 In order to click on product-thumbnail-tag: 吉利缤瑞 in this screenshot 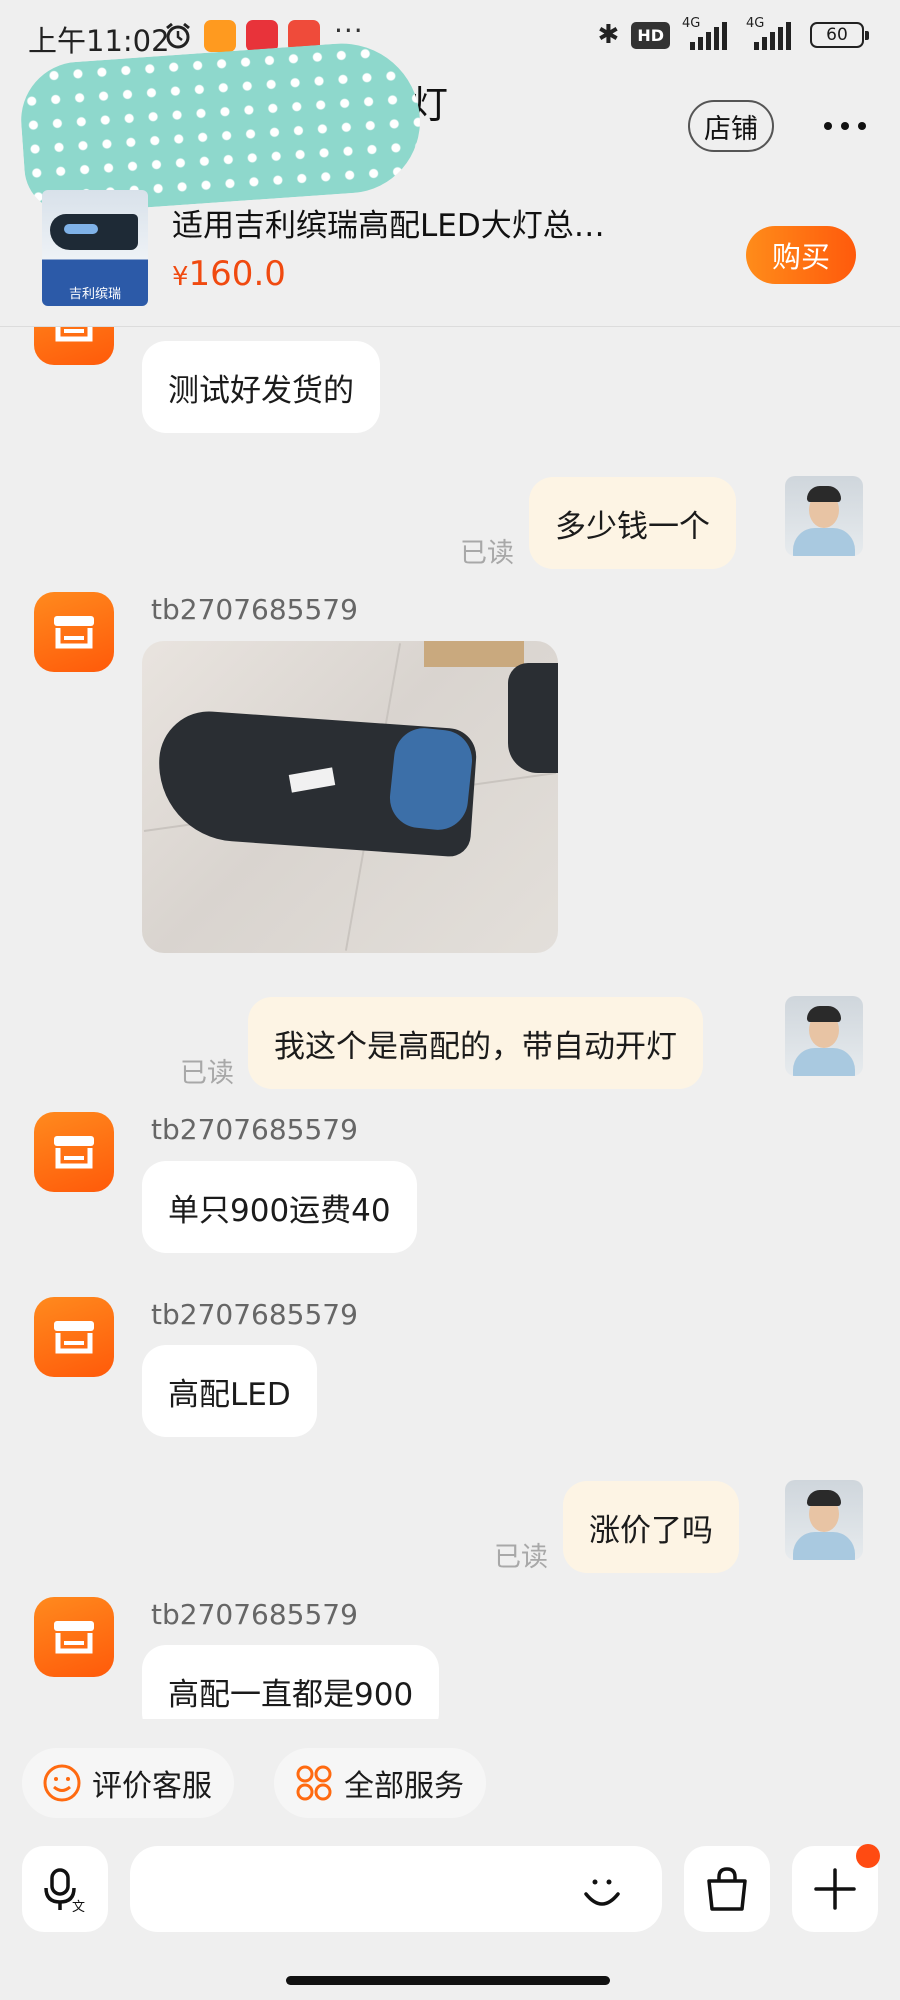, I will do `click(94, 294)`.